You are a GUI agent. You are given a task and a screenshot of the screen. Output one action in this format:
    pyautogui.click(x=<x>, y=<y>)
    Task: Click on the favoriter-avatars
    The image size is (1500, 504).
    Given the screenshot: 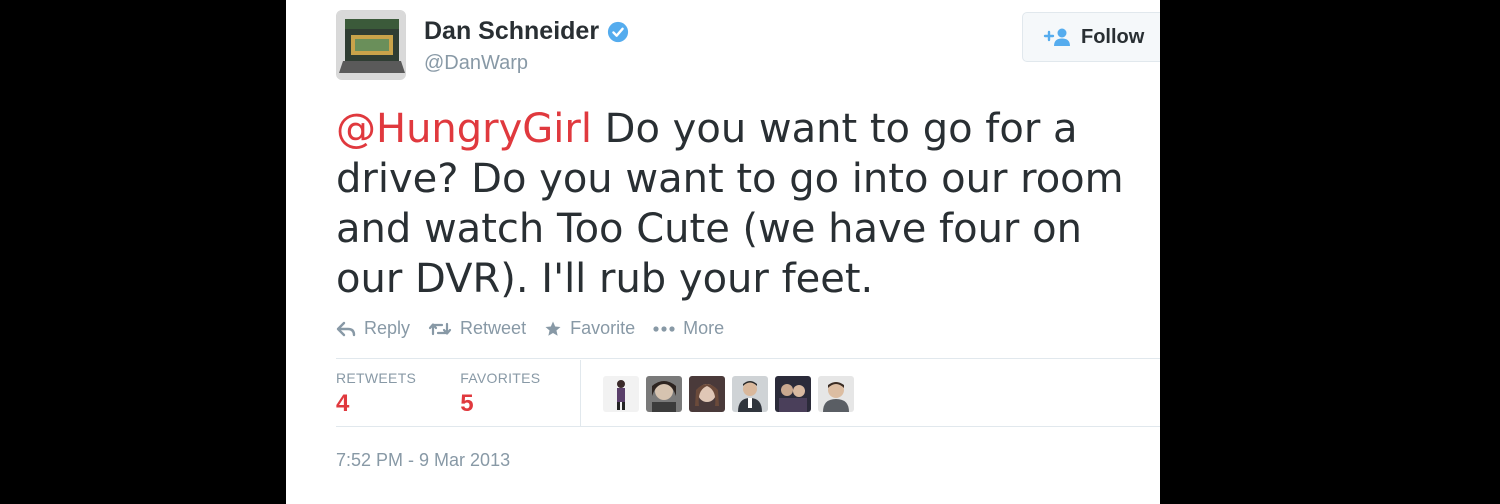 What is the action you would take?
    pyautogui.click(x=732, y=394)
    